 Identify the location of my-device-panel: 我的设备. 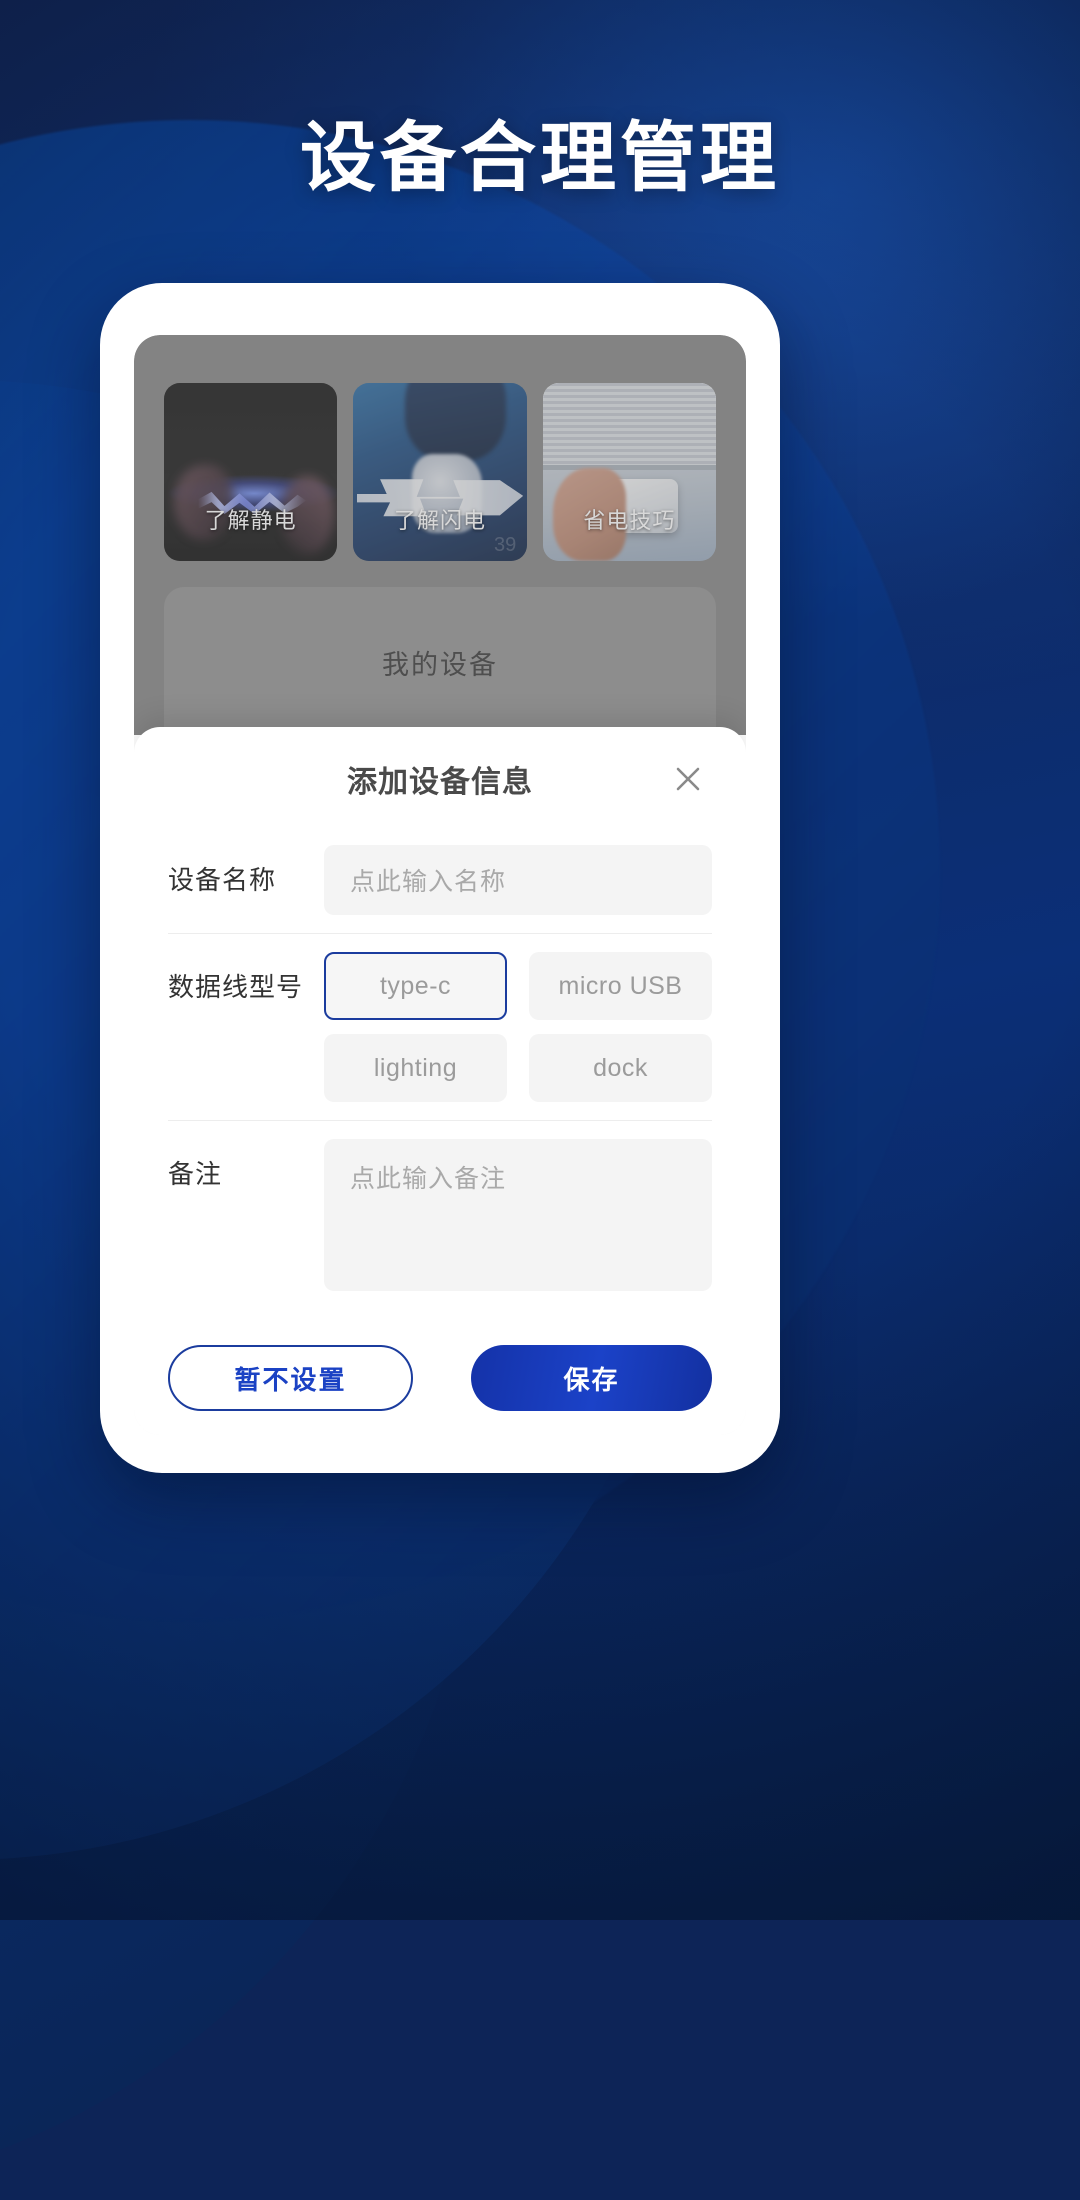
(440, 662).